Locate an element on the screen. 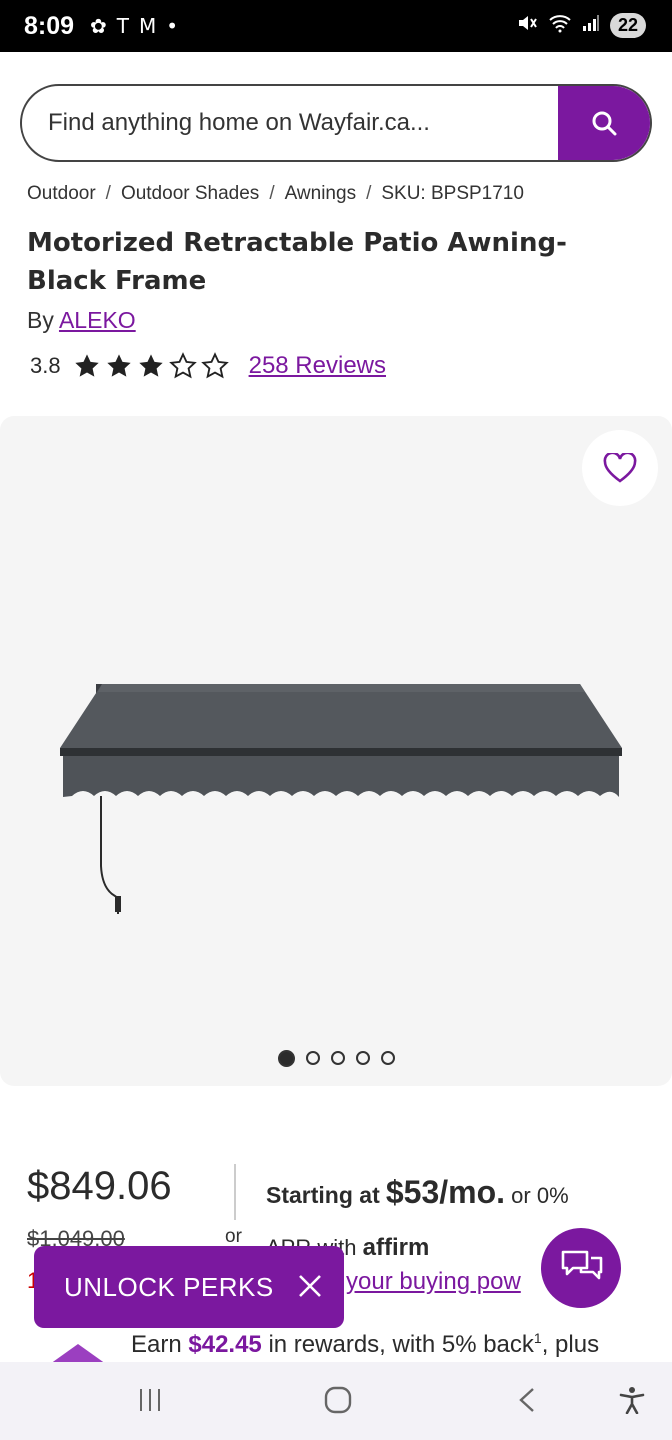 This screenshot has width=672, height=1440. search-input is located at coordinates (290, 123).